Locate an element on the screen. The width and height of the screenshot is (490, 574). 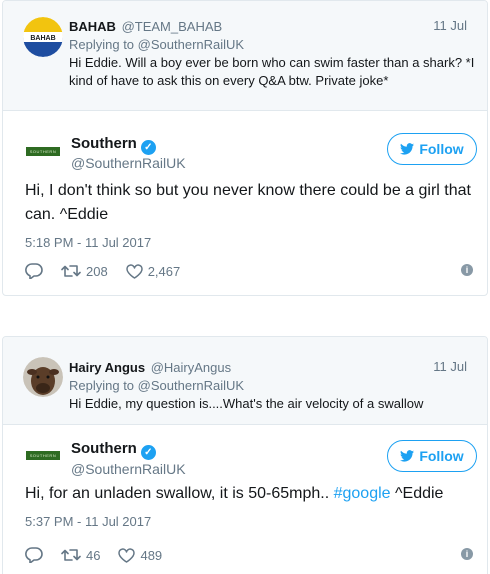
reply-author-name: BAHAB is located at coordinates (92, 26).